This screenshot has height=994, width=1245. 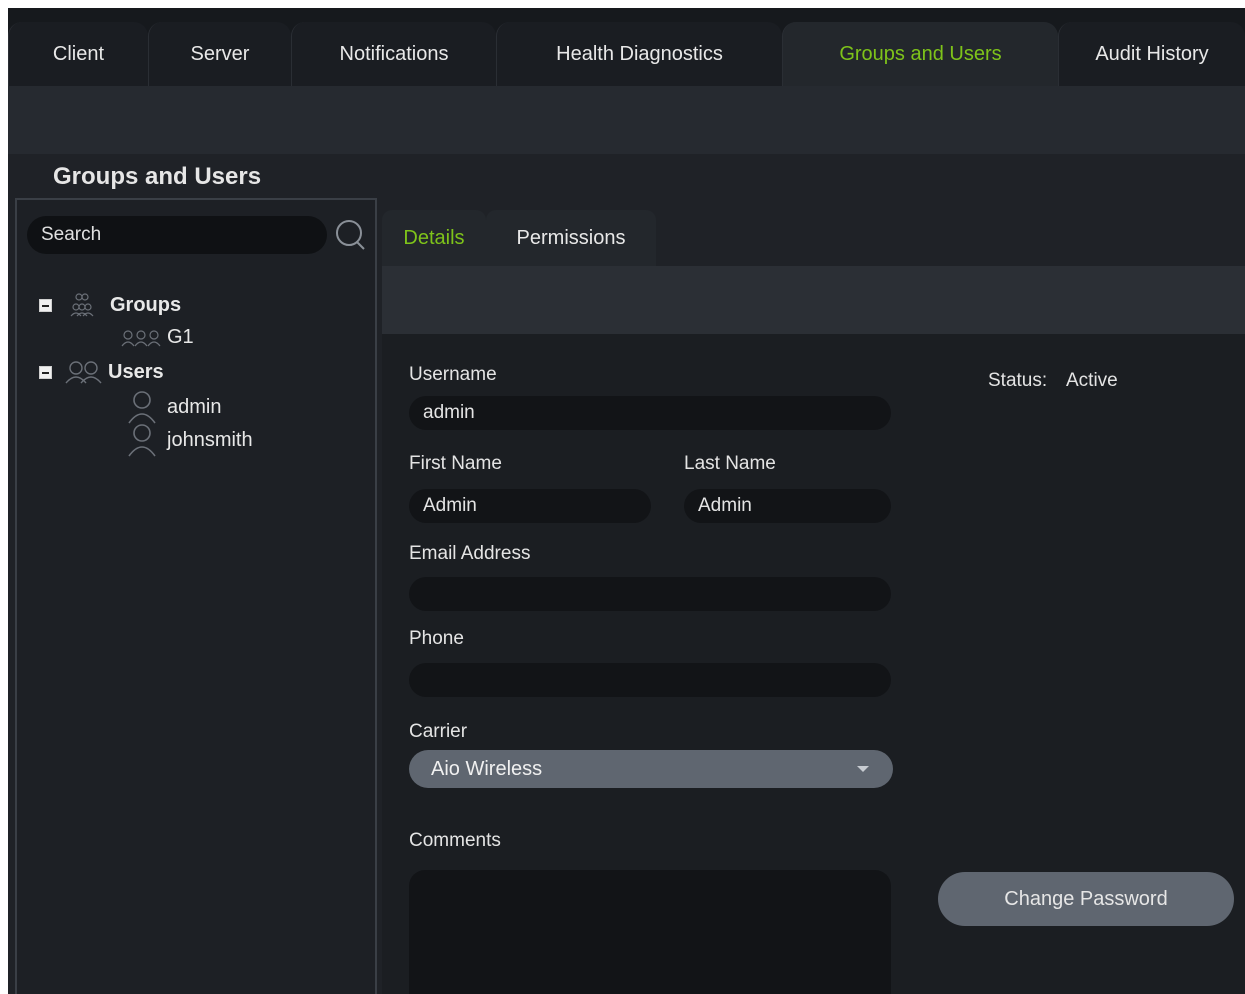 I want to click on username-field, so click(x=650, y=413).